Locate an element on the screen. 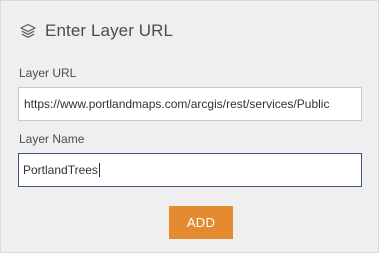 The height and width of the screenshot is (253, 379). add-button: ADD is located at coordinates (201, 222).